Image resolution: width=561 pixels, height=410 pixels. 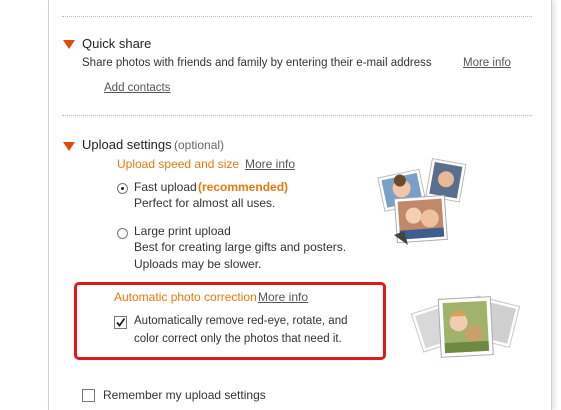 What do you see at coordinates (127, 144) in the screenshot?
I see `upload-settings-title: Upload settings` at bounding box center [127, 144].